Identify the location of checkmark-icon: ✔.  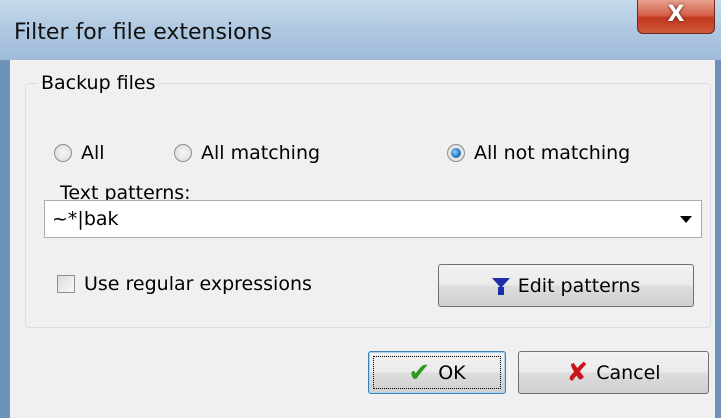
(419, 372).